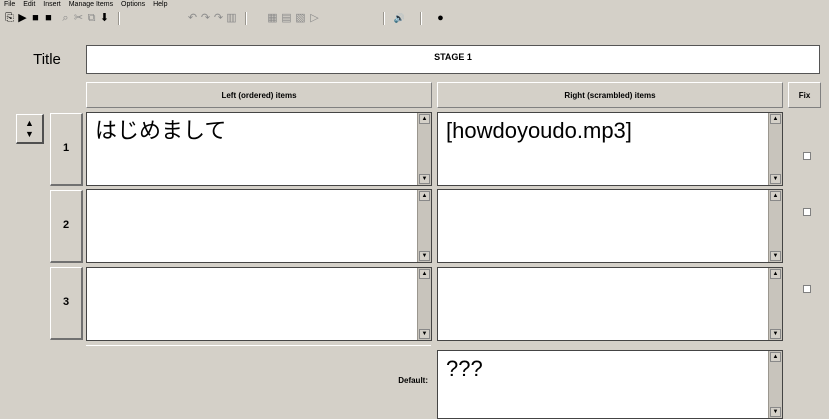 The height and width of the screenshot is (419, 829). Describe the element at coordinates (610, 95) in the screenshot. I see `right-items-header: Right (scrambled) items` at that location.